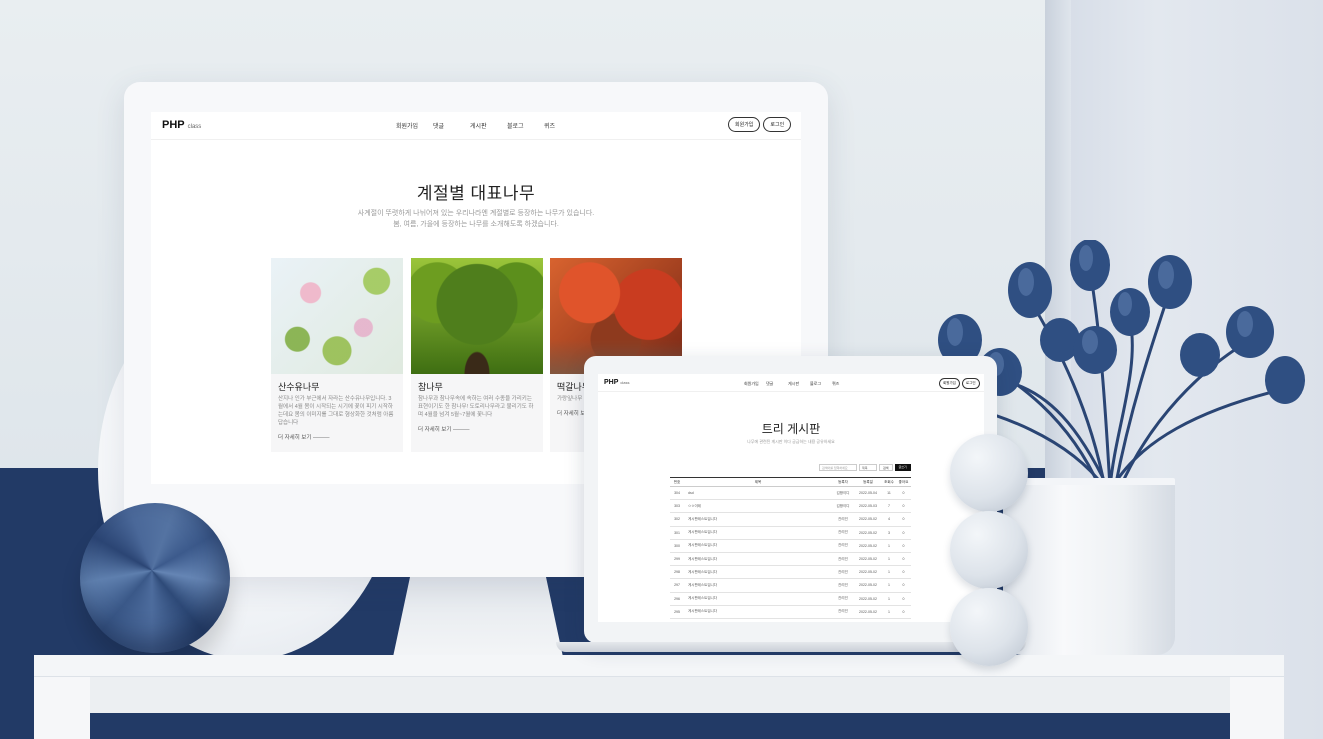  Describe the element at coordinates (677, 585) in the screenshot. I see `post-number: 297` at that location.